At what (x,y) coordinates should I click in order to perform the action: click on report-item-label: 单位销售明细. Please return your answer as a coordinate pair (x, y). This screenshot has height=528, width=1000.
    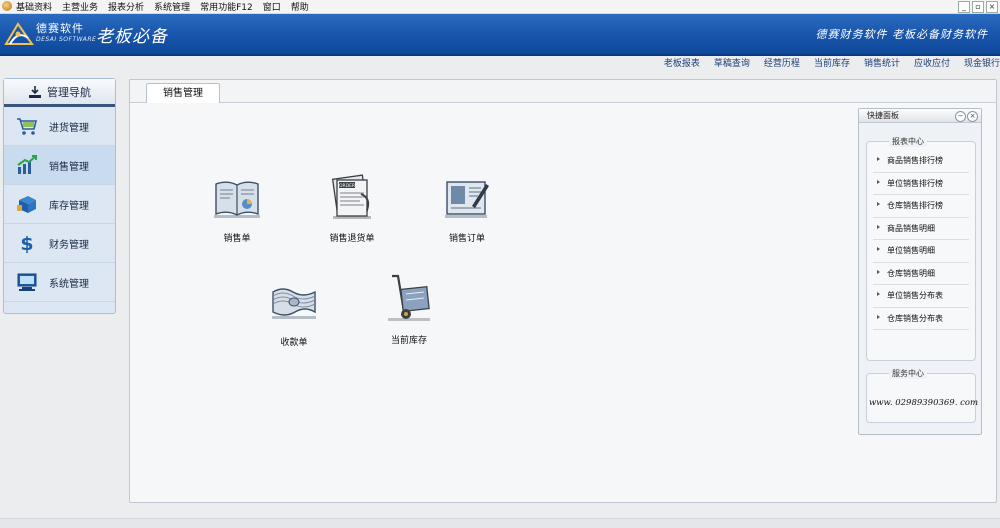
    Looking at the image, I should click on (911, 250).